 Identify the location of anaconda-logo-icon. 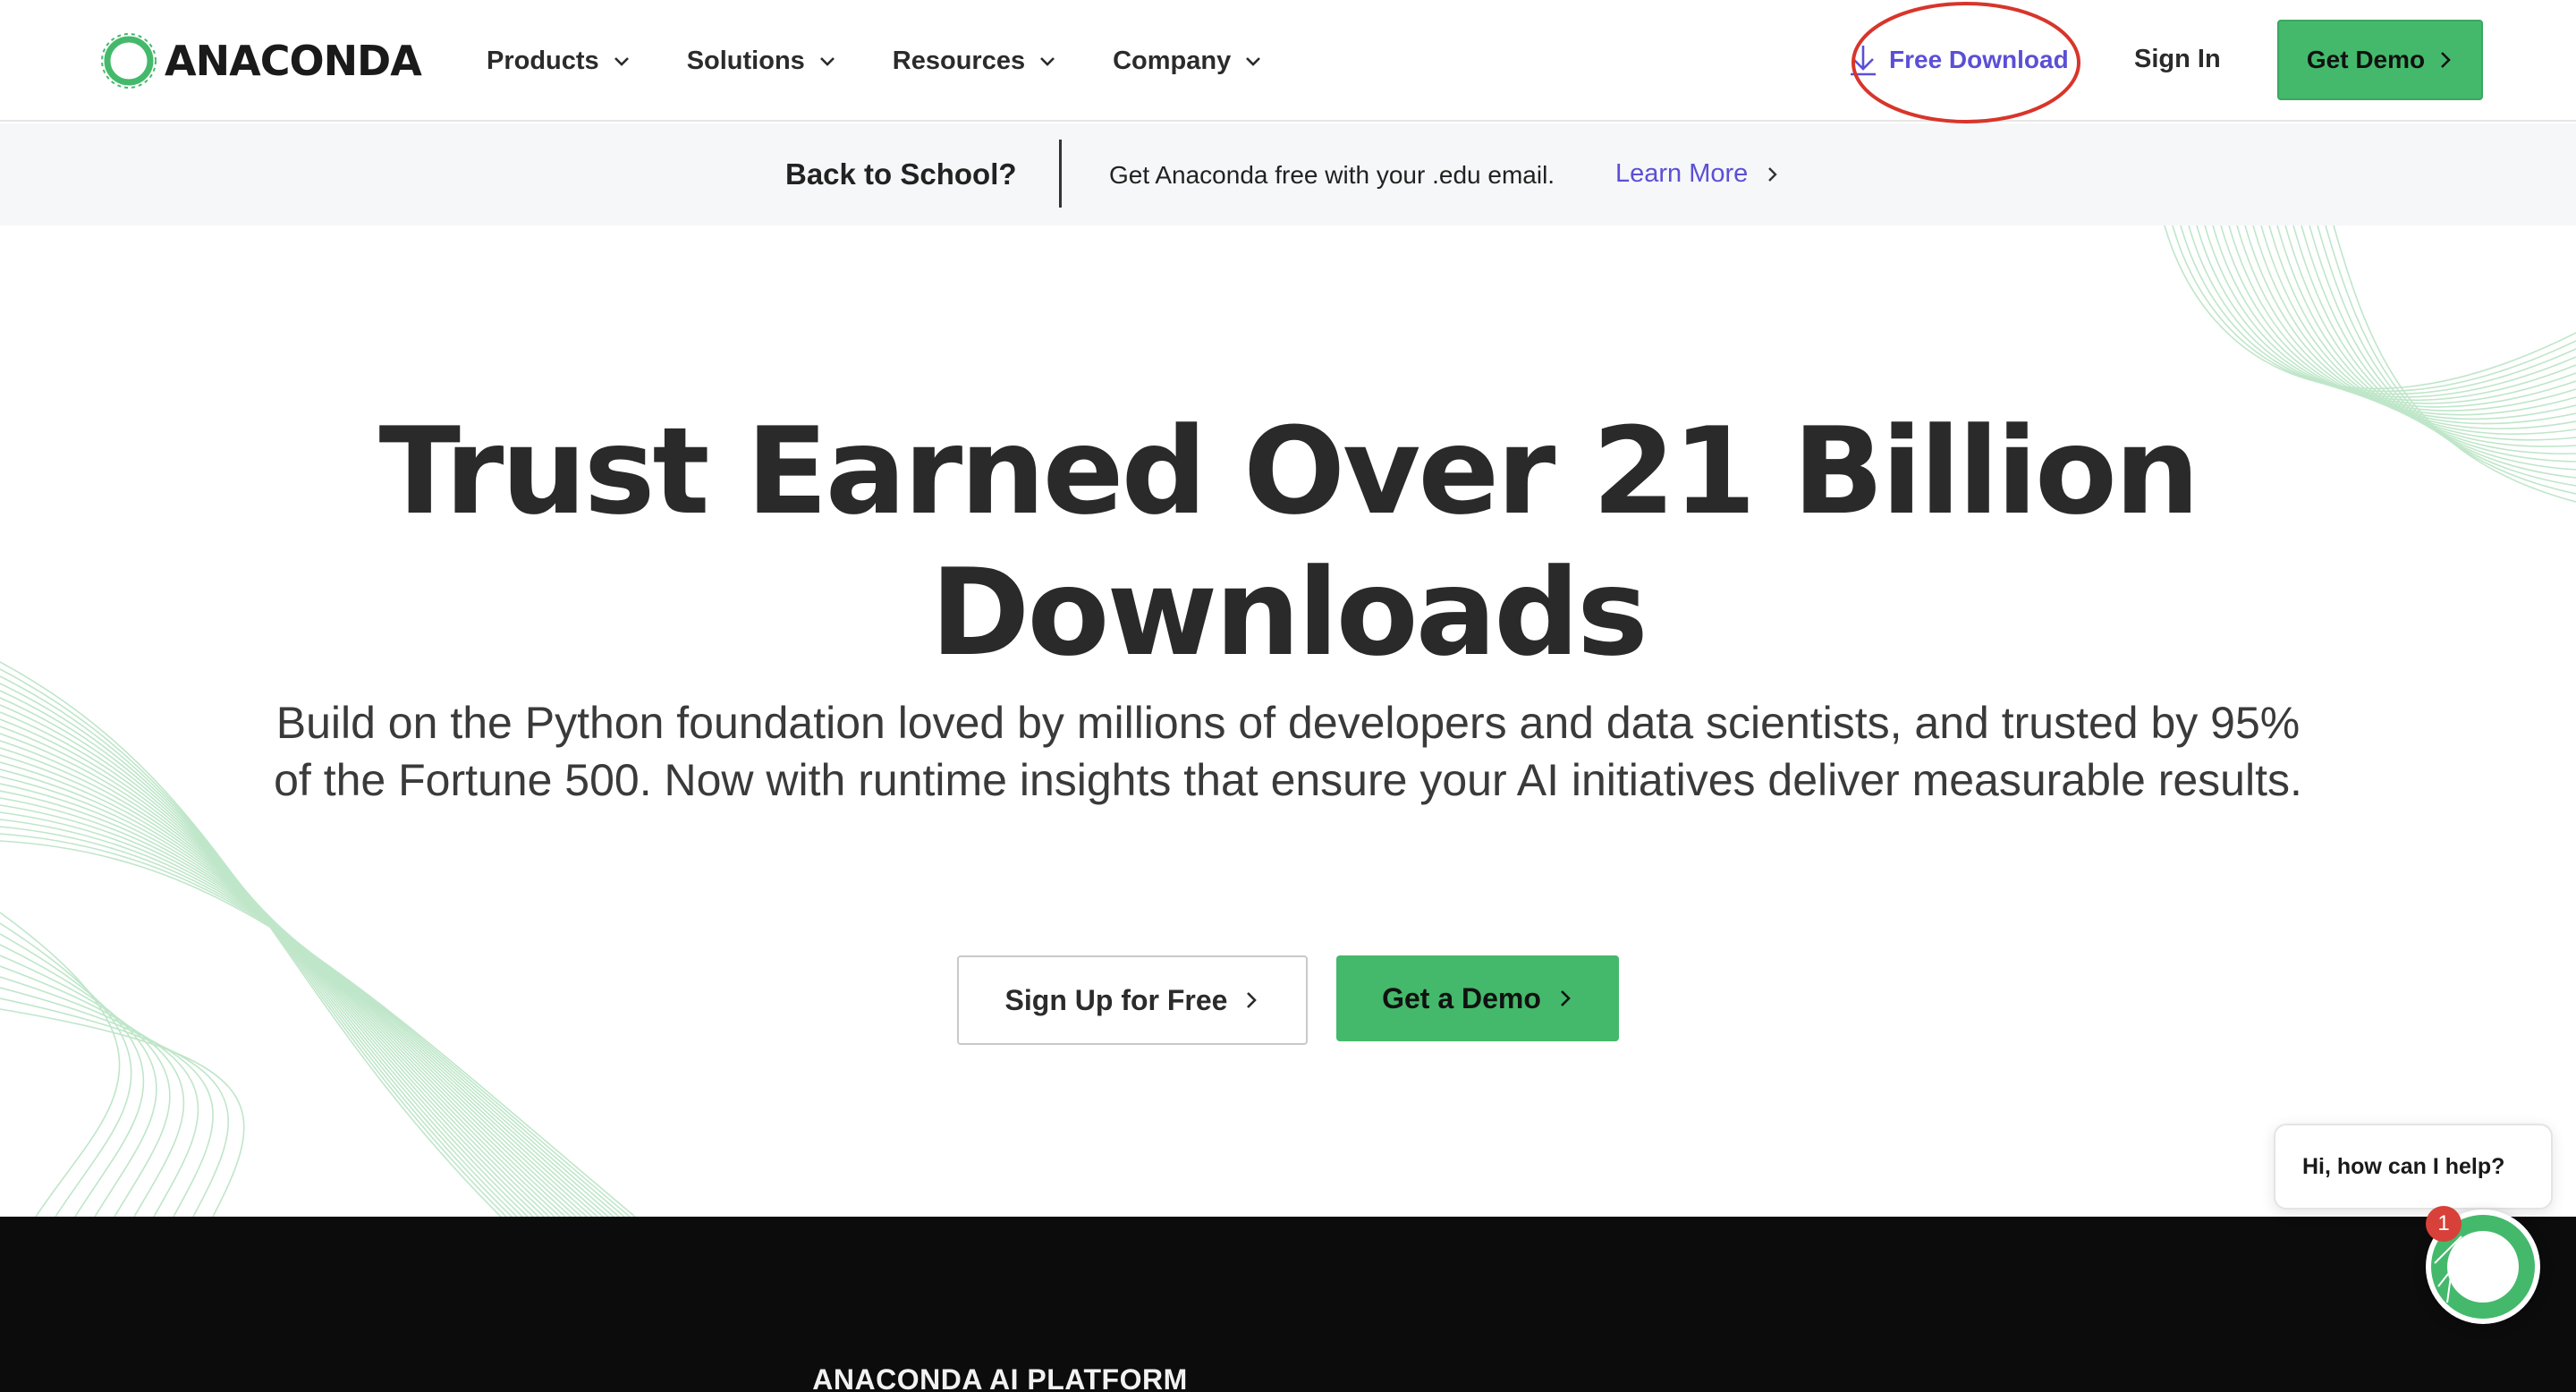
(129, 61).